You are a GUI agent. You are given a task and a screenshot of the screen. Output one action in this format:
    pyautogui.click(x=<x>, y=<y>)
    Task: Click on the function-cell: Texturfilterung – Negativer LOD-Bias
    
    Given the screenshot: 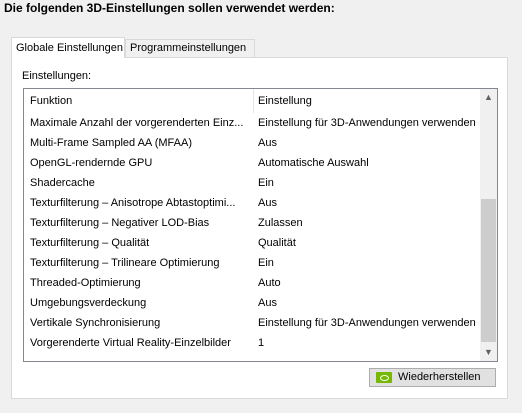 What is the action you would take?
    pyautogui.click(x=120, y=223)
    